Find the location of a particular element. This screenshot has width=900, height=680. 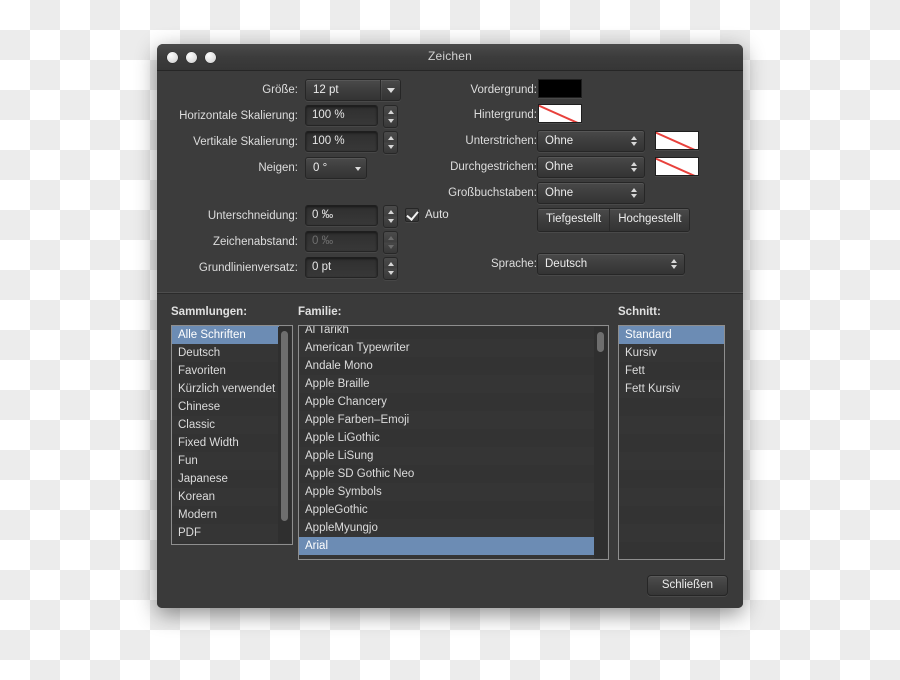

horizontal-scale-stepper is located at coordinates (390, 116).